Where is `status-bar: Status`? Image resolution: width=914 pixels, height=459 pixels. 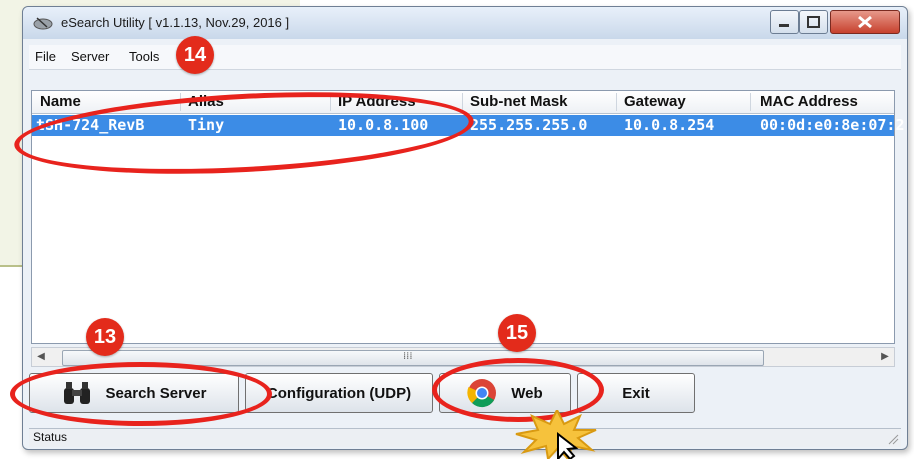
status-bar: Status is located at coordinates (465, 437).